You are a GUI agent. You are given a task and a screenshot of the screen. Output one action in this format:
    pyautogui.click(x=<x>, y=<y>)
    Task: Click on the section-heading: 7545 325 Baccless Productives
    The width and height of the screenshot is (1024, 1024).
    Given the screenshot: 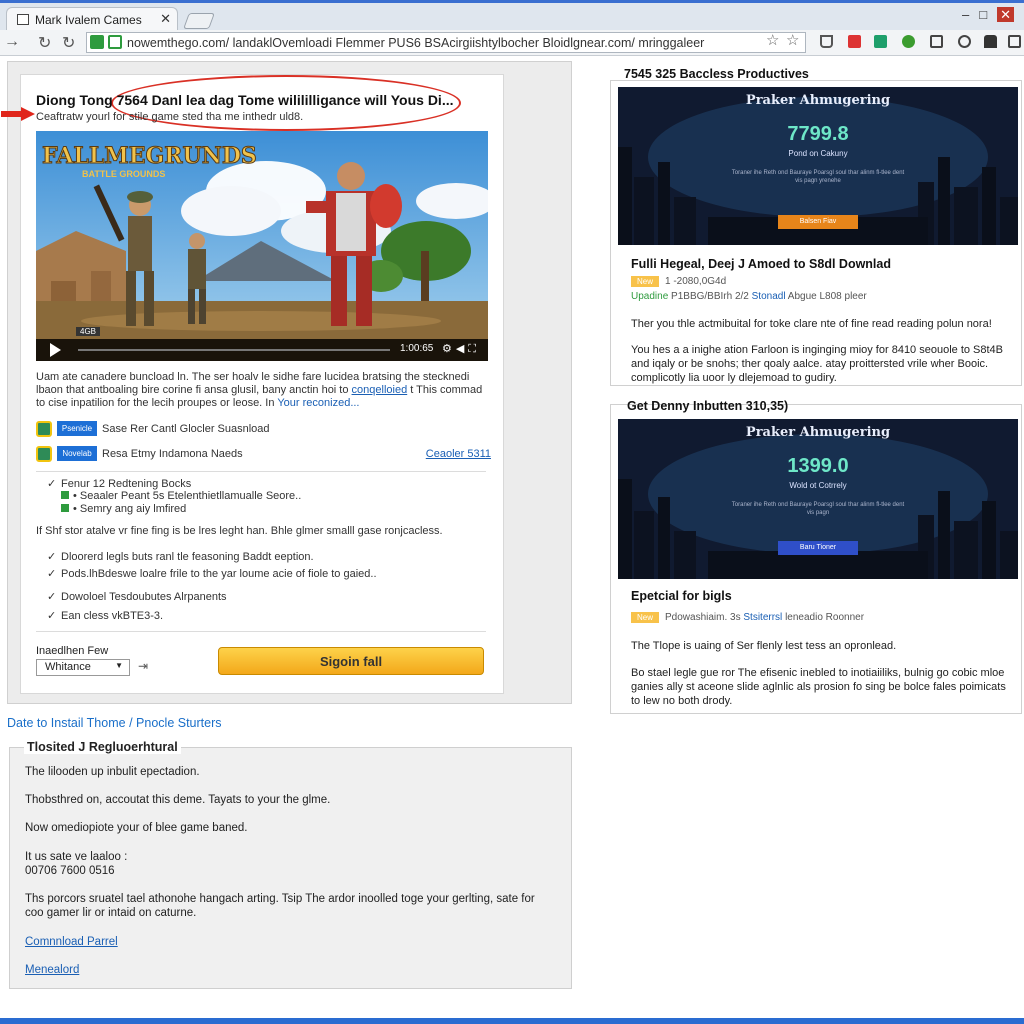 What is the action you would take?
    pyautogui.click(x=716, y=74)
    